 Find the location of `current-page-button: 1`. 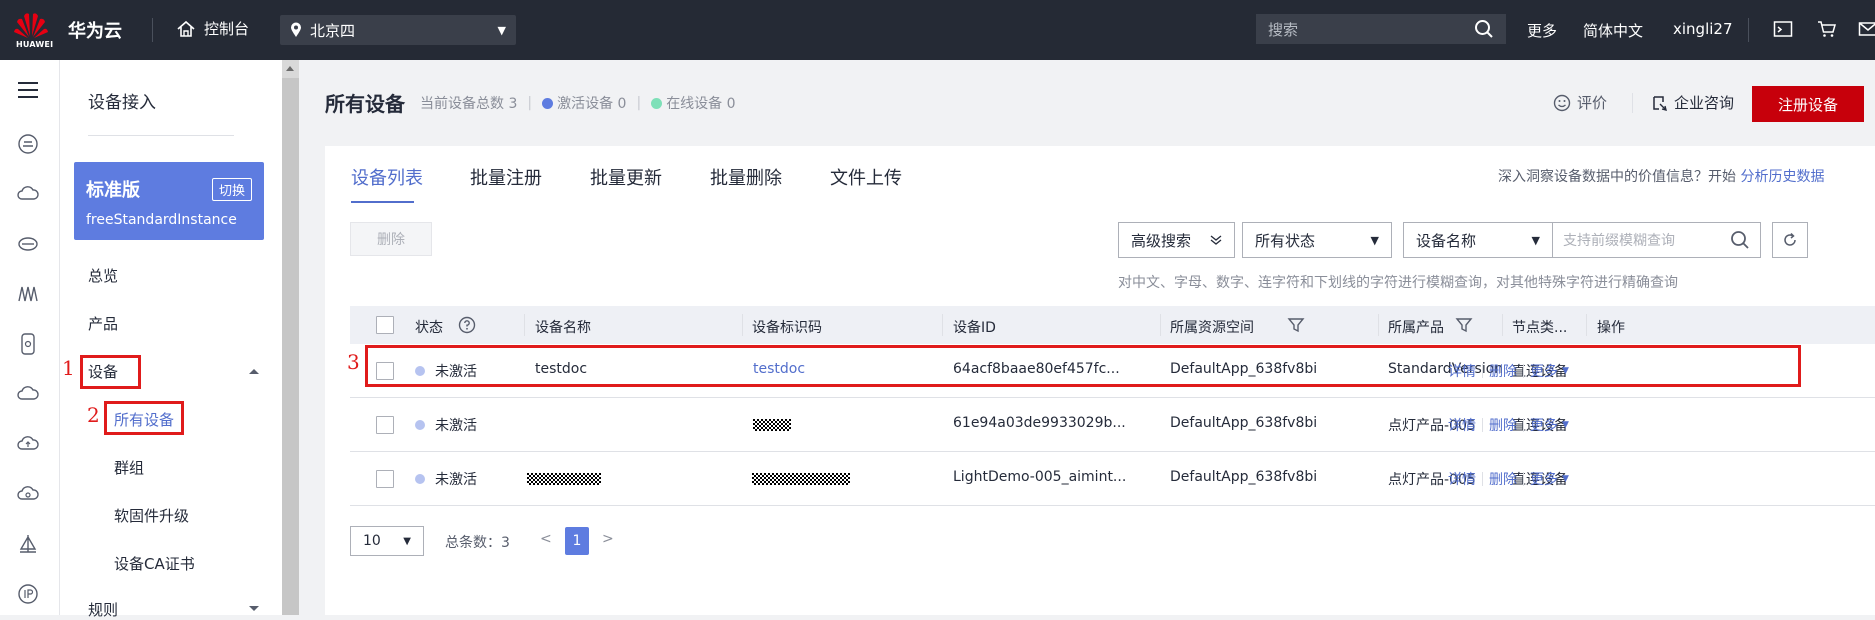

current-page-button: 1 is located at coordinates (577, 541).